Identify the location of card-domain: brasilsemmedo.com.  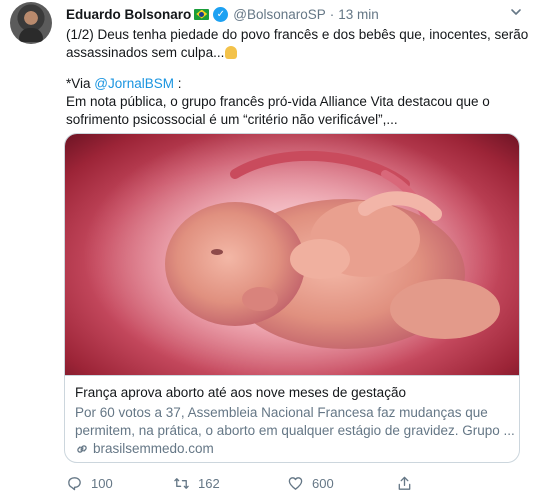
(144, 449).